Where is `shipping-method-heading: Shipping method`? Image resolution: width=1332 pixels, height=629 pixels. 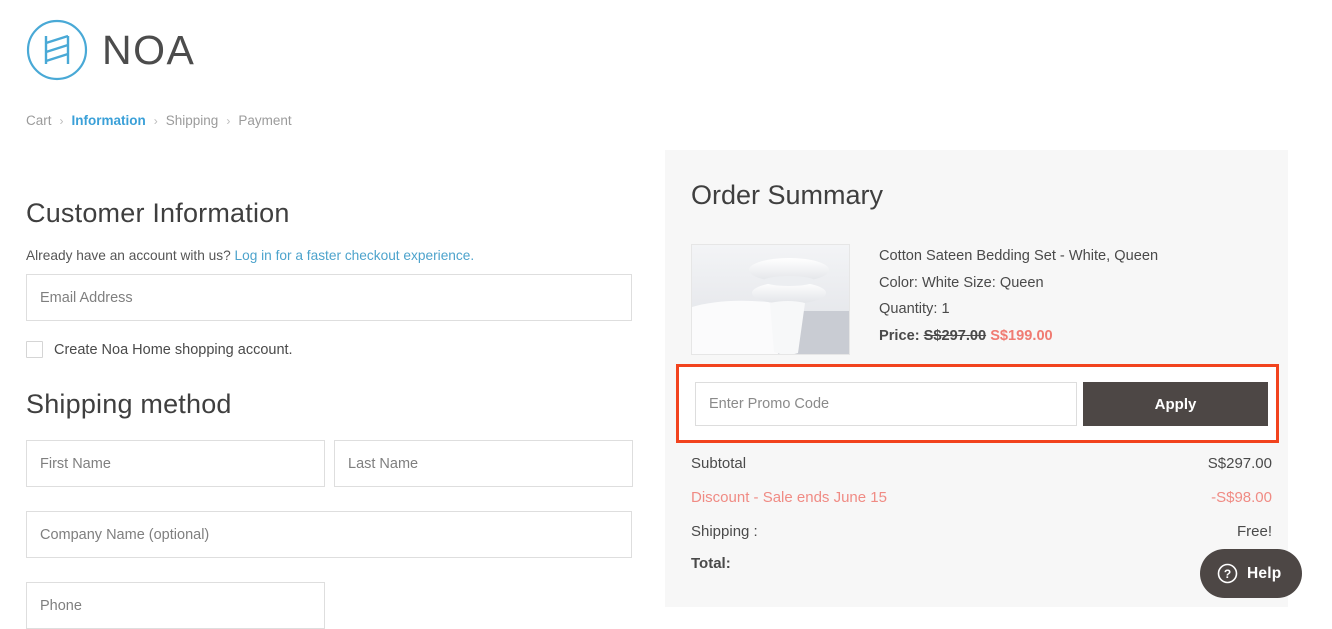 shipping-method-heading: Shipping method is located at coordinates (129, 404).